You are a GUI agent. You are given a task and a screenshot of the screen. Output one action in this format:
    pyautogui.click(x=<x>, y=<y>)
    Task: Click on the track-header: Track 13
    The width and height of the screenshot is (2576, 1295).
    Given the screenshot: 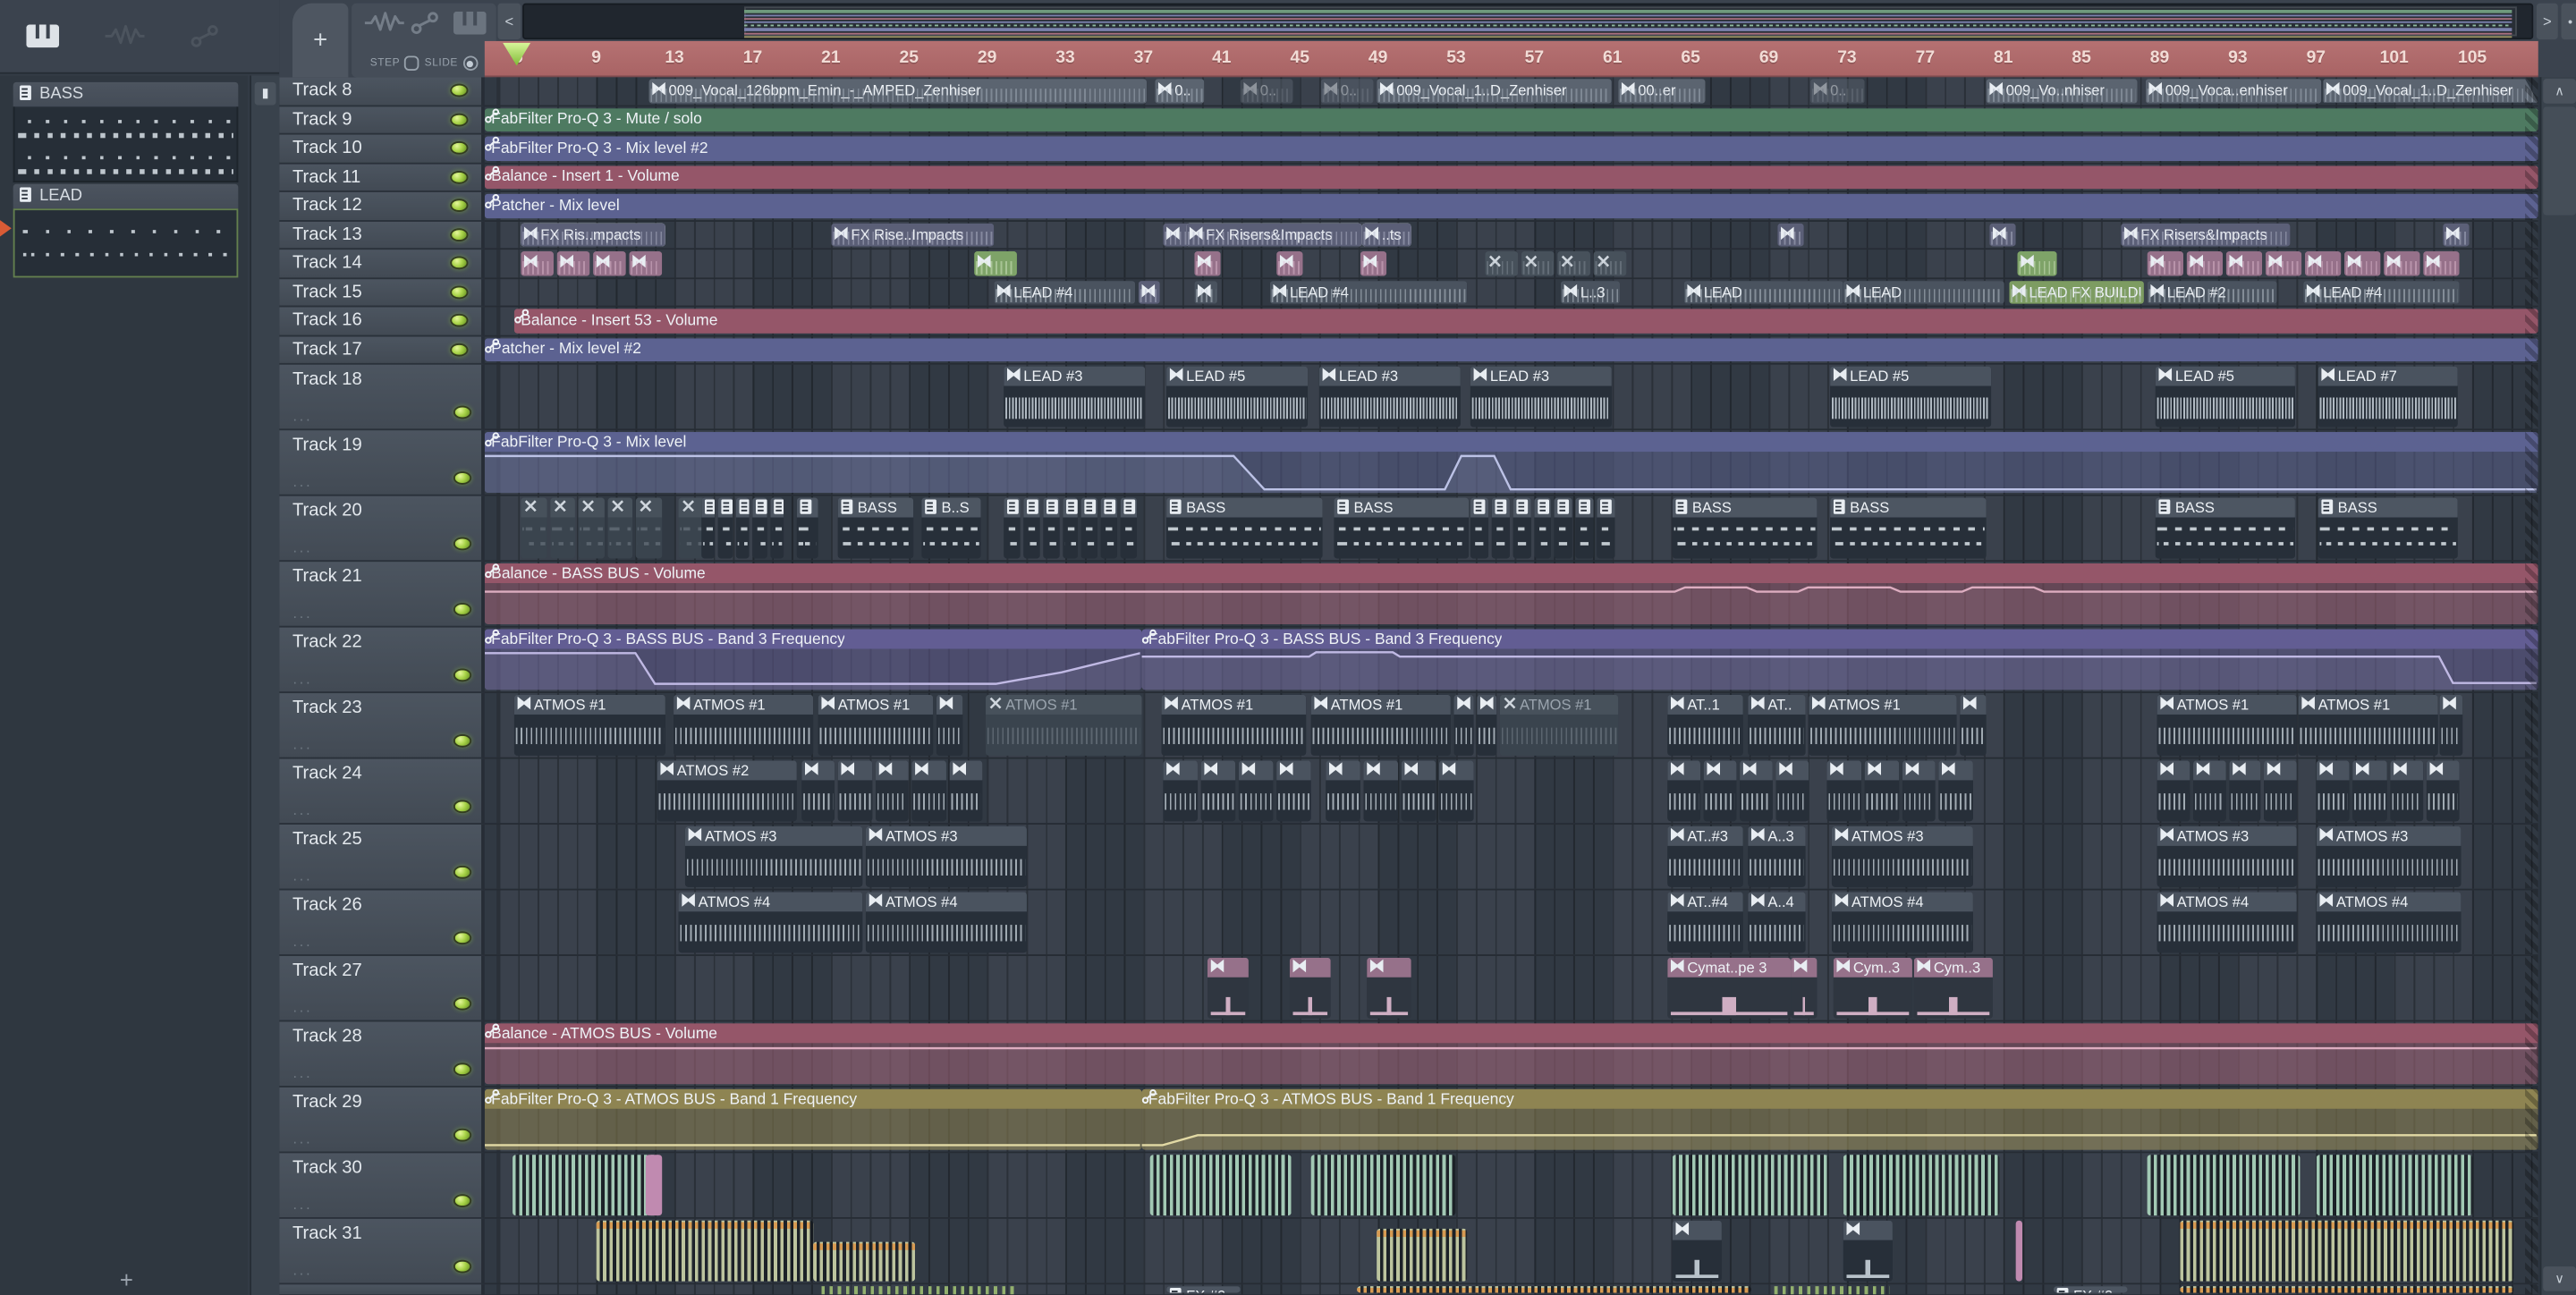 What is the action you would take?
    pyautogui.click(x=382, y=235)
    